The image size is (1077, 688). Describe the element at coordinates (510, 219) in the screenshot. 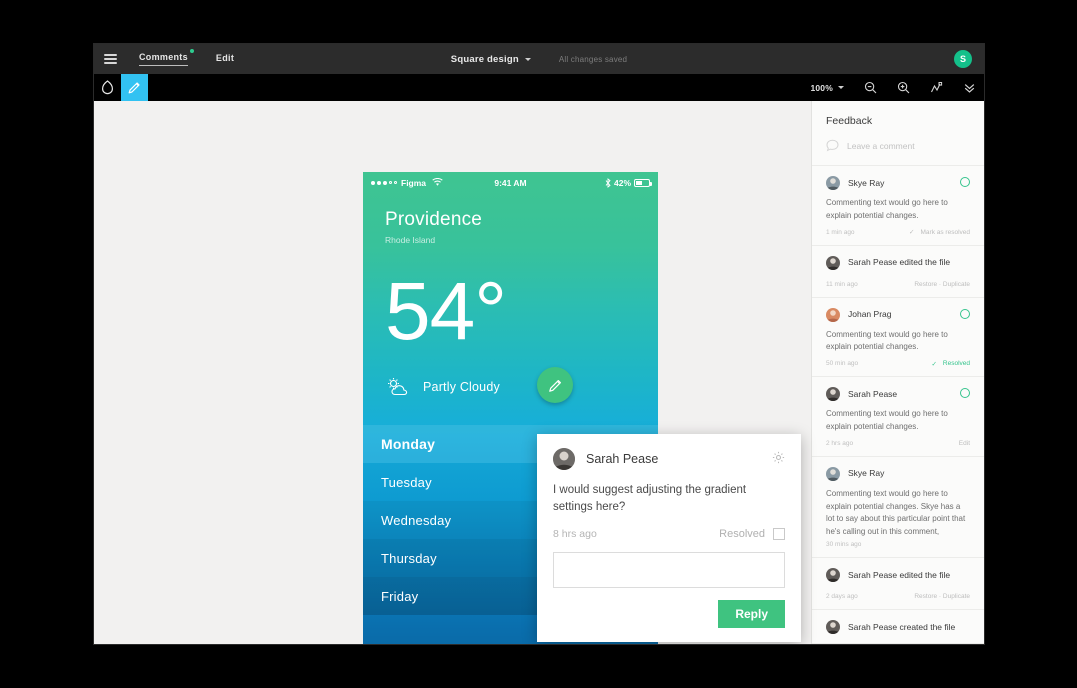

I see `city-block: Providence Rhode Island` at that location.